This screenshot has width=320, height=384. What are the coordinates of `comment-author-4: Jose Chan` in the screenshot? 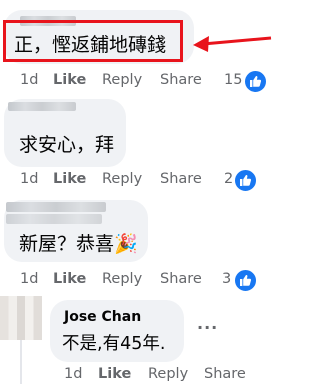 It's located at (102, 317).